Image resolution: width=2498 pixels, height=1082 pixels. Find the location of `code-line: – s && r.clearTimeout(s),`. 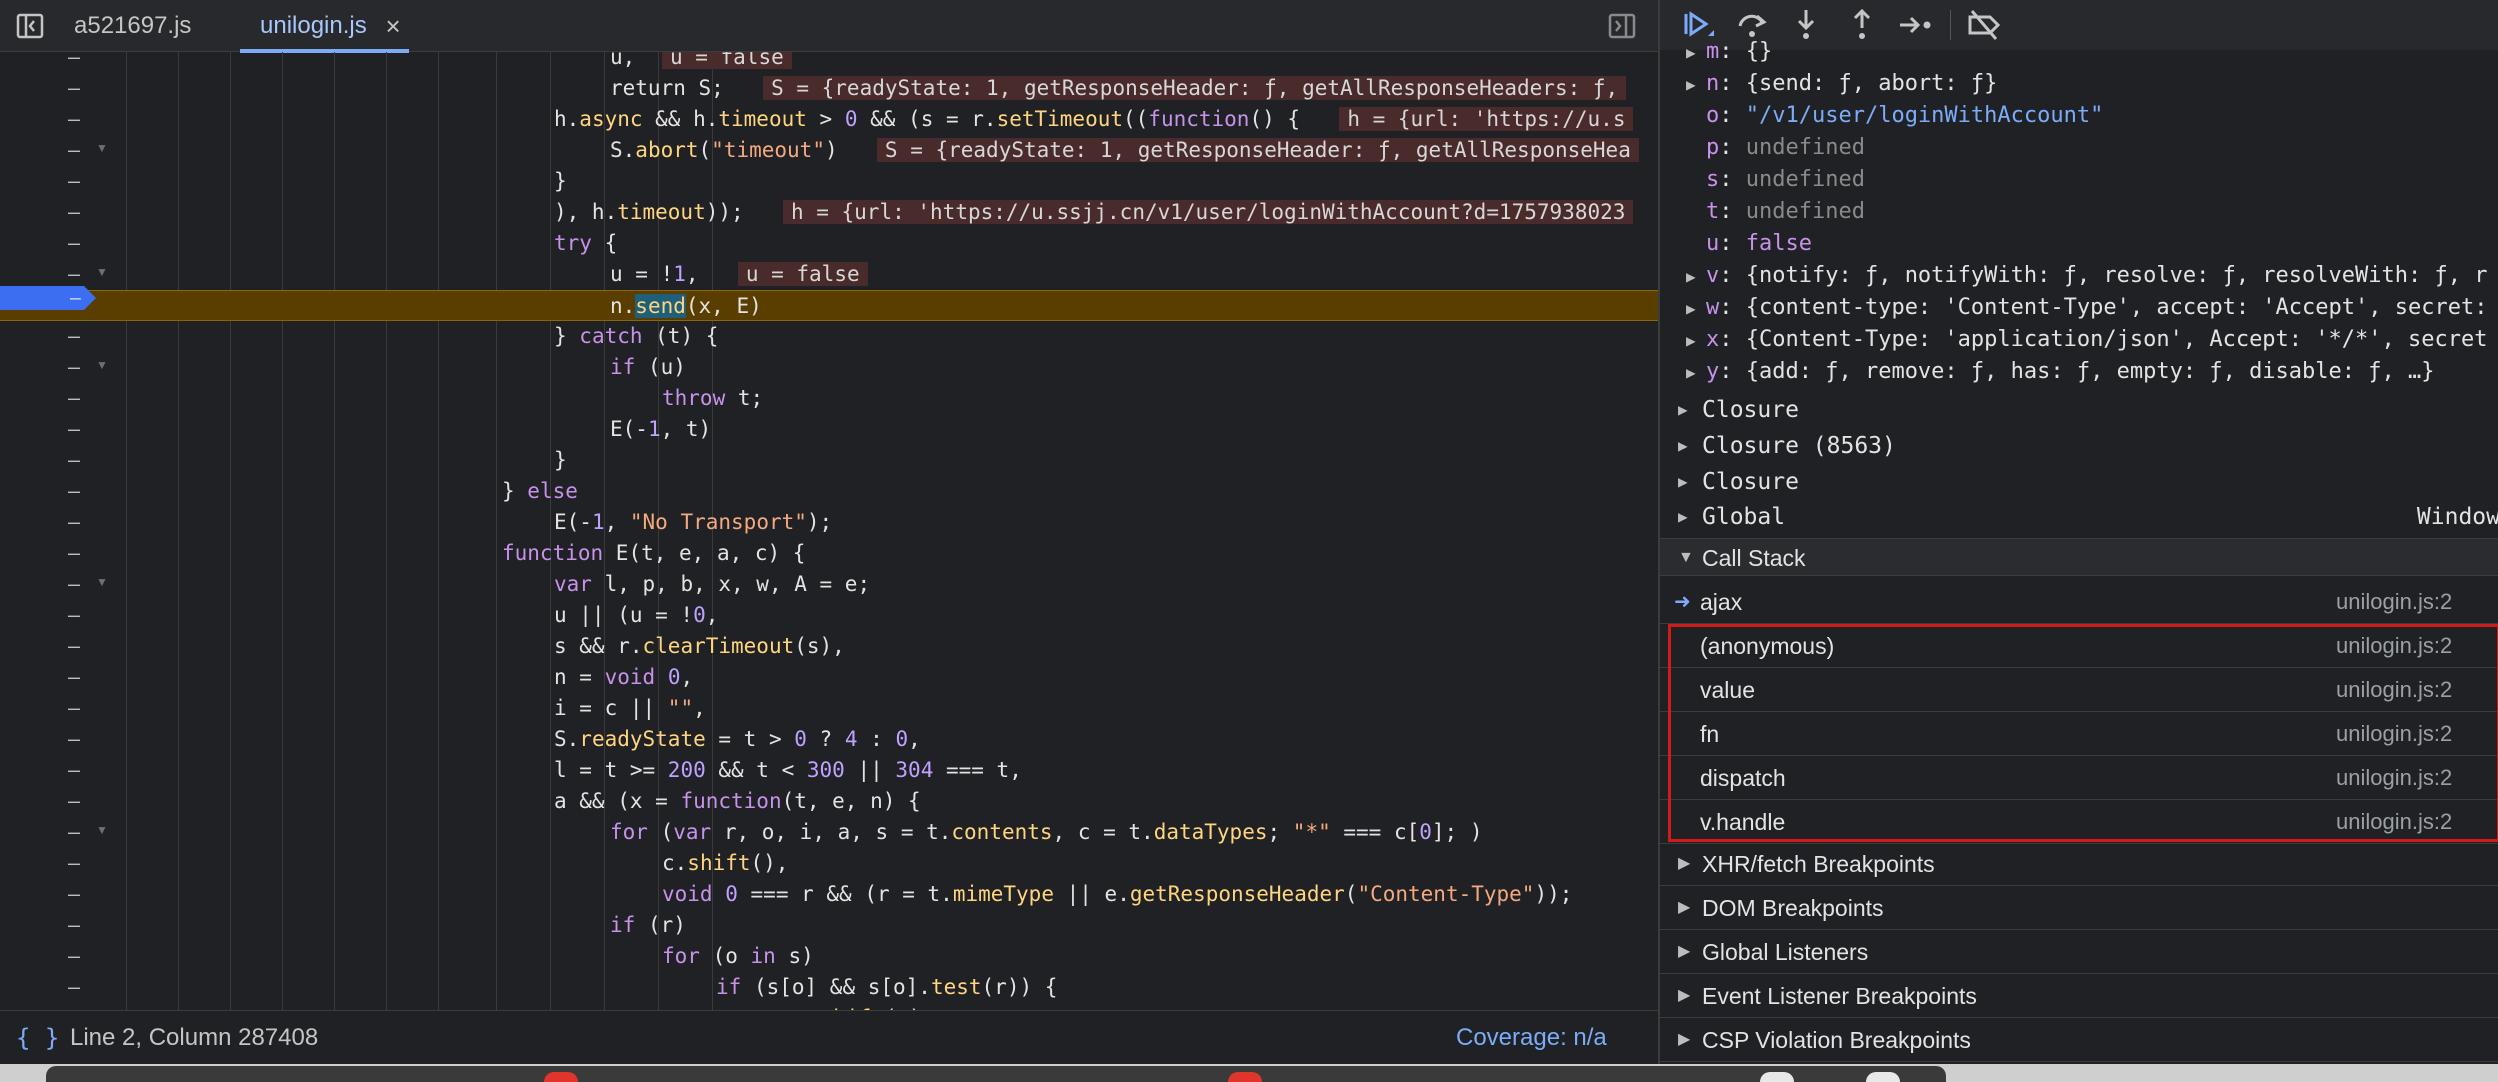

code-line: – s && r.clearTimeout(s), is located at coordinates (829, 646).